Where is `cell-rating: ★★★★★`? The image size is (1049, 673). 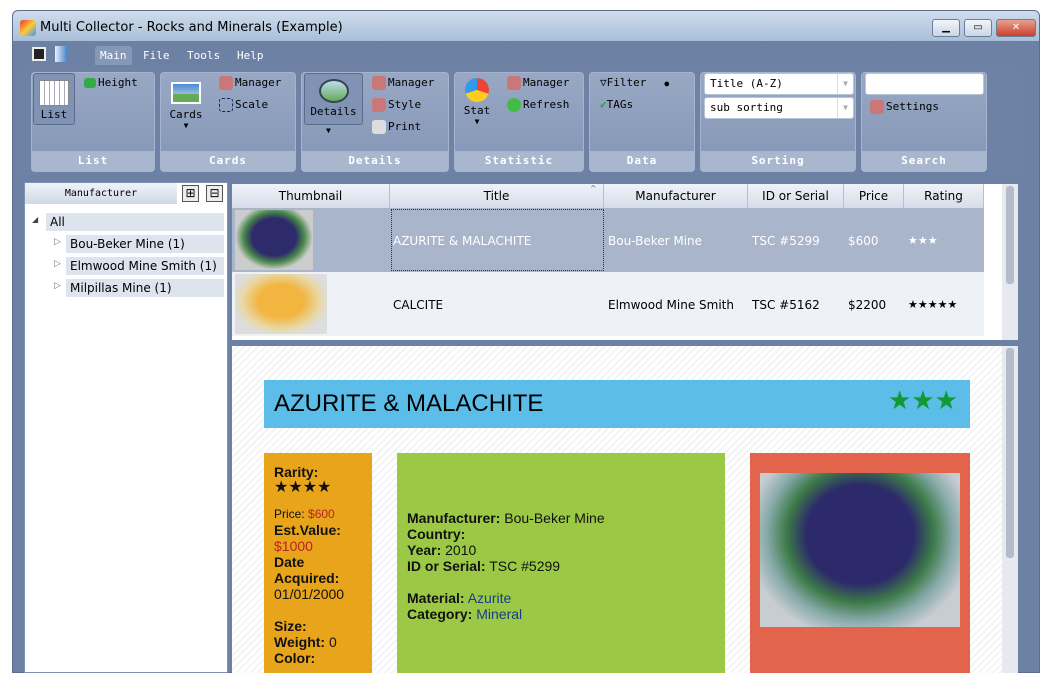 cell-rating: ★★★★★ is located at coordinates (933, 304).